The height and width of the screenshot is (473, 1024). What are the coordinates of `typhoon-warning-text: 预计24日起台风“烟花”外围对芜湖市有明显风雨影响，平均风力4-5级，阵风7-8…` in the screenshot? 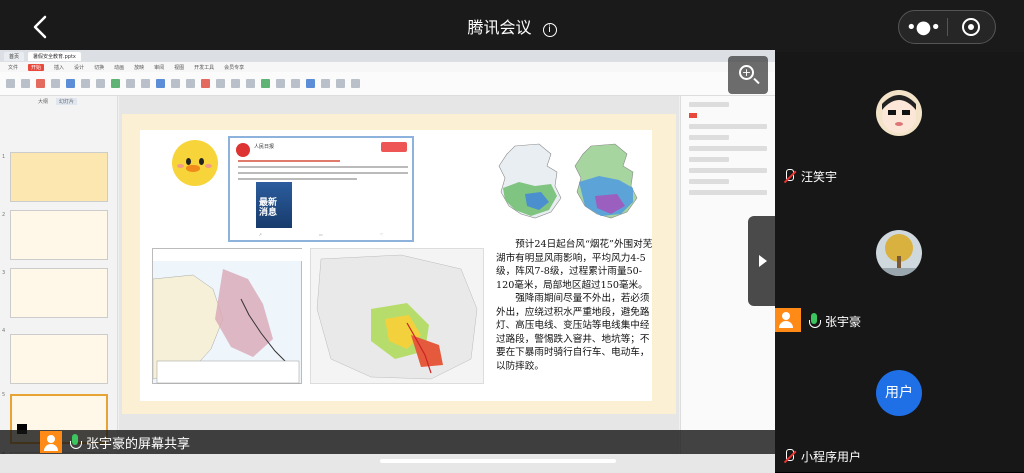 It's located at (575, 305).